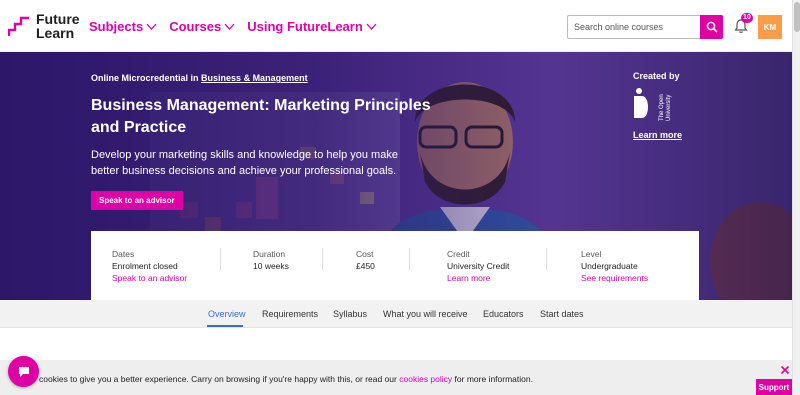 This screenshot has height=395, width=800. I want to click on detail-credit: Credit University Credit Learn more, so click(478, 266).